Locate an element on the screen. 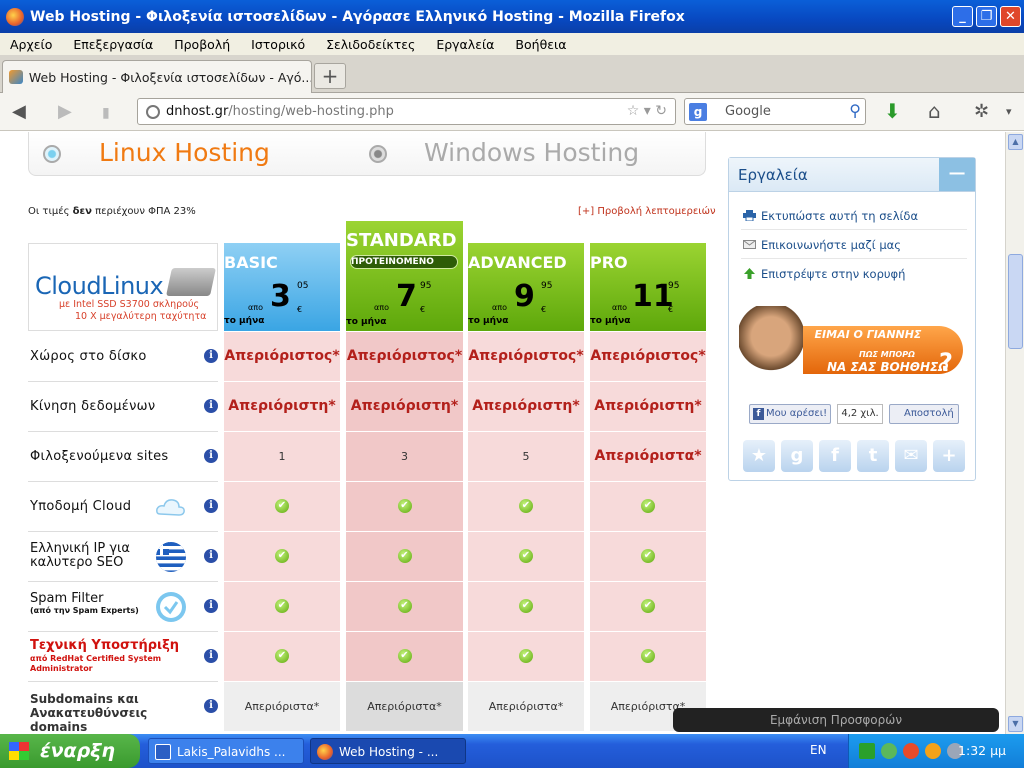 This screenshot has height=768, width=1024. plan-basic-header: BASIC απο 3 05 € το μήνα is located at coordinates (282, 287).